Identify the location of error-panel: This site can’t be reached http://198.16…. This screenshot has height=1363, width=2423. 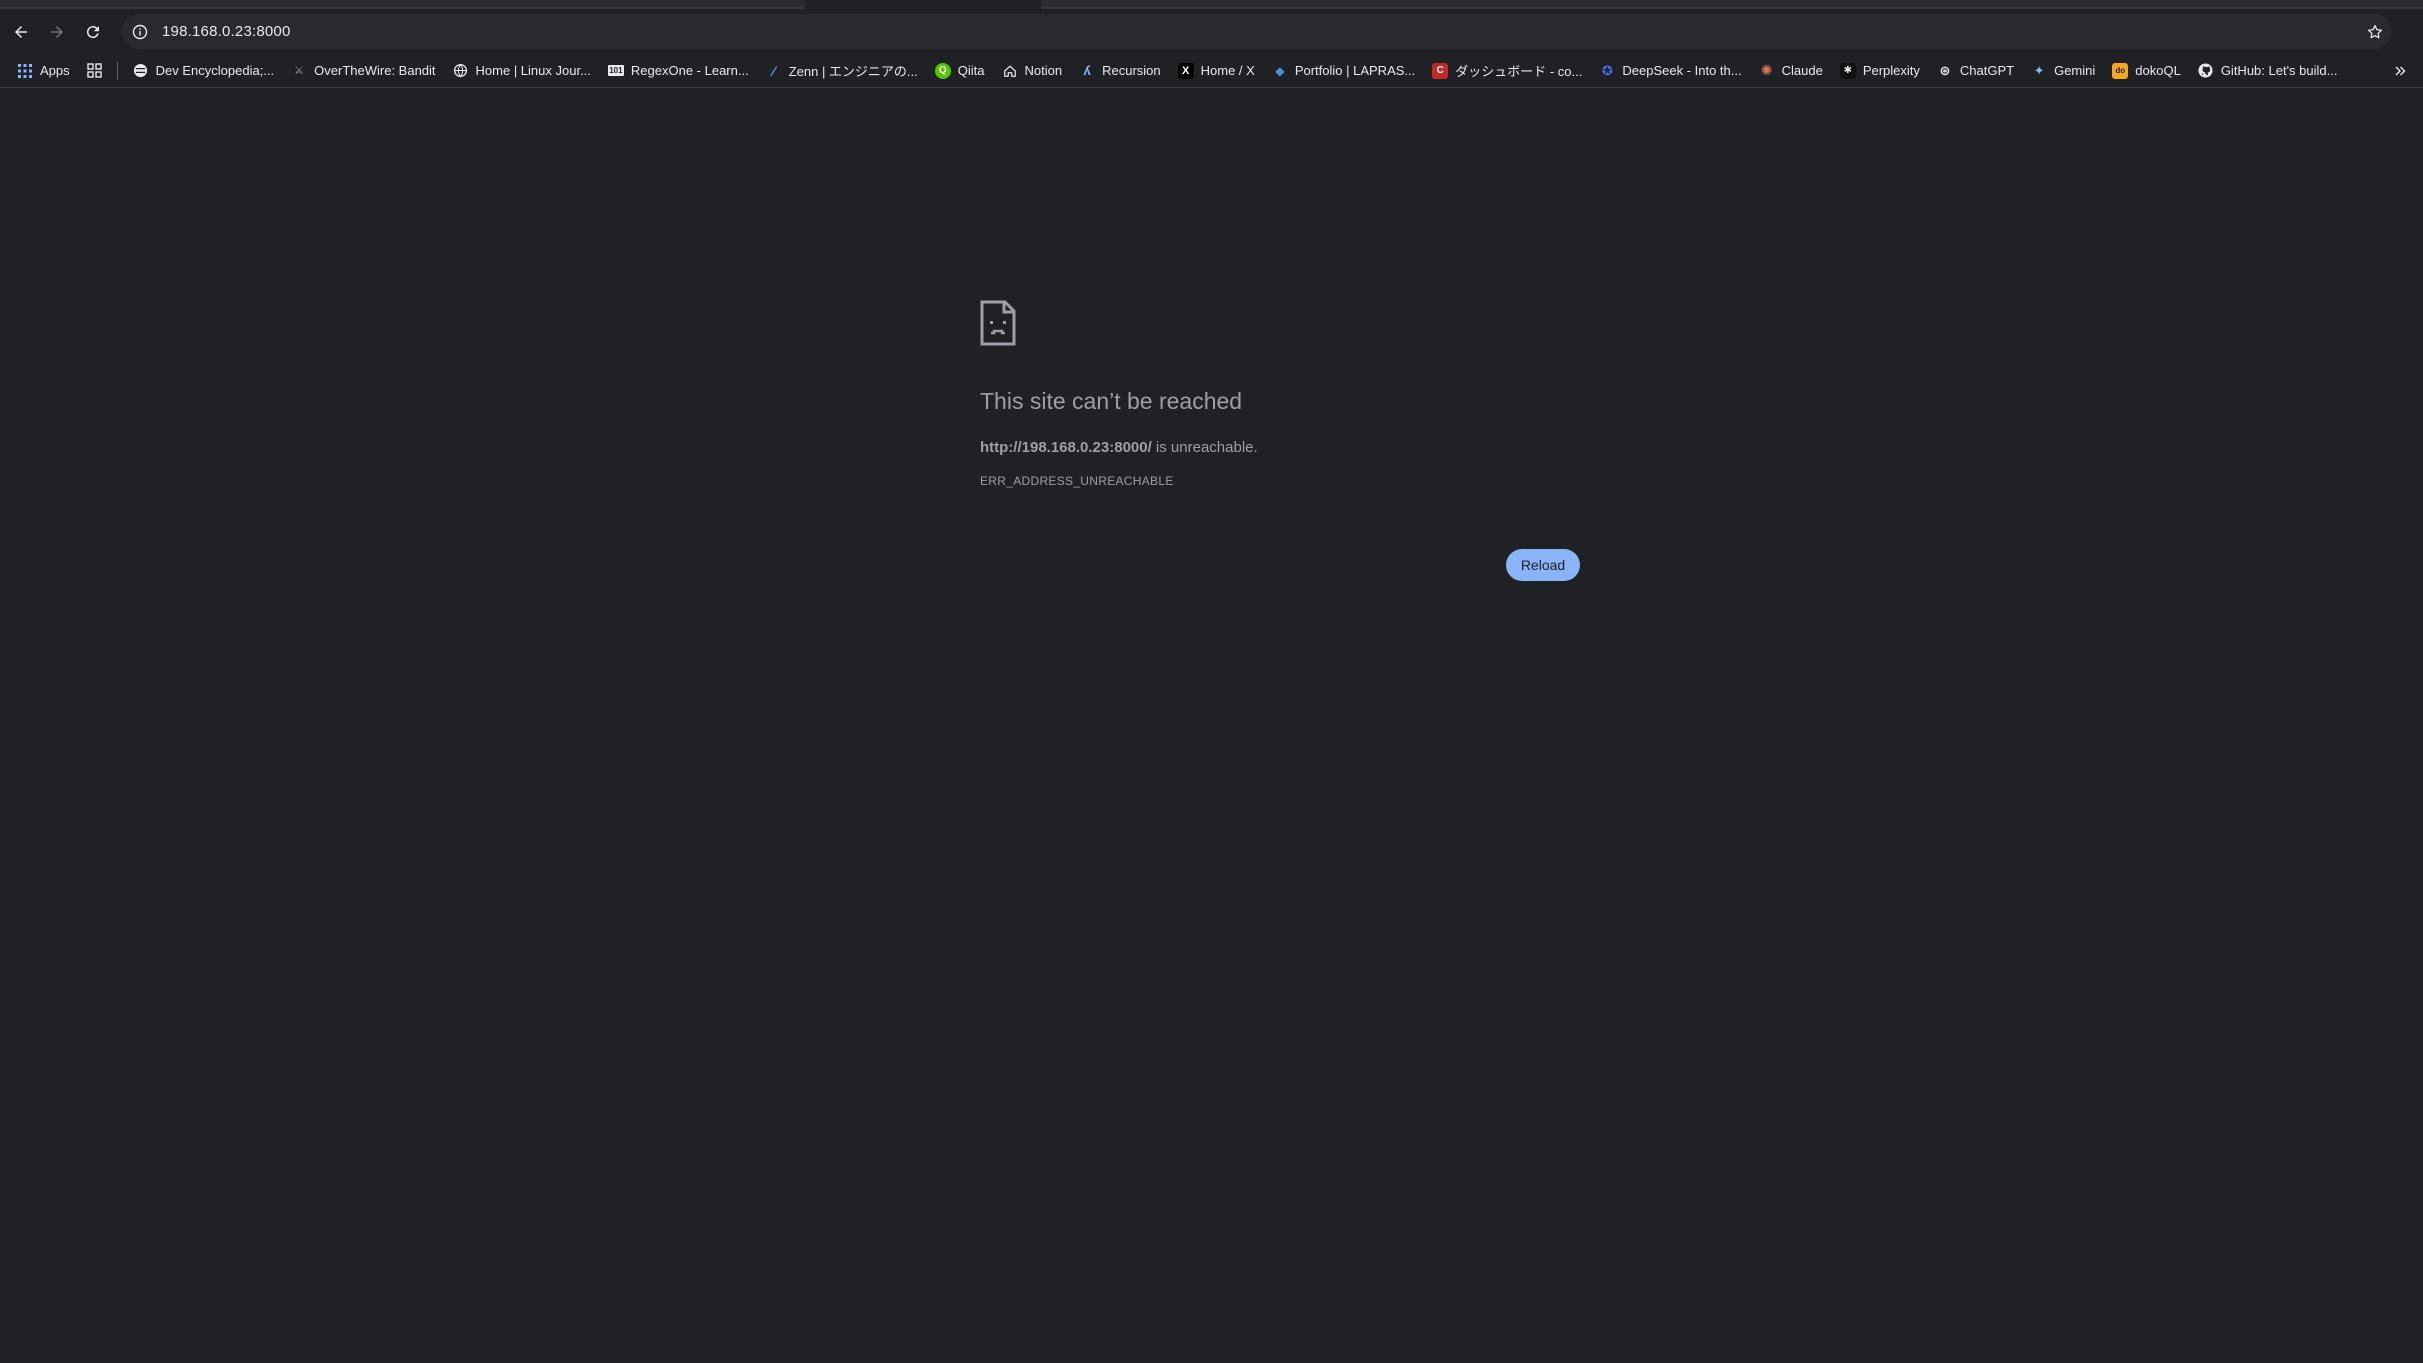
(1280, 394).